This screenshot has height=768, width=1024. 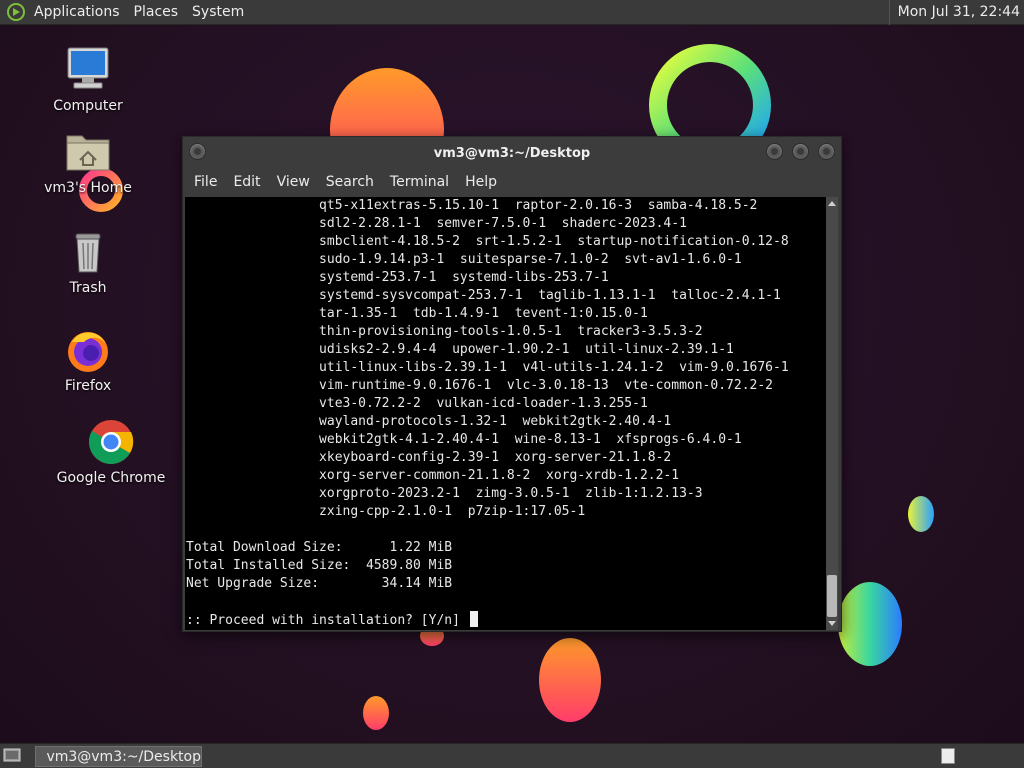 What do you see at coordinates (417, 313) in the screenshot?
I see `terminal-line: tar-1.35-1 tdb-1.4.9-1 tevent-1:0.15.0-1` at bounding box center [417, 313].